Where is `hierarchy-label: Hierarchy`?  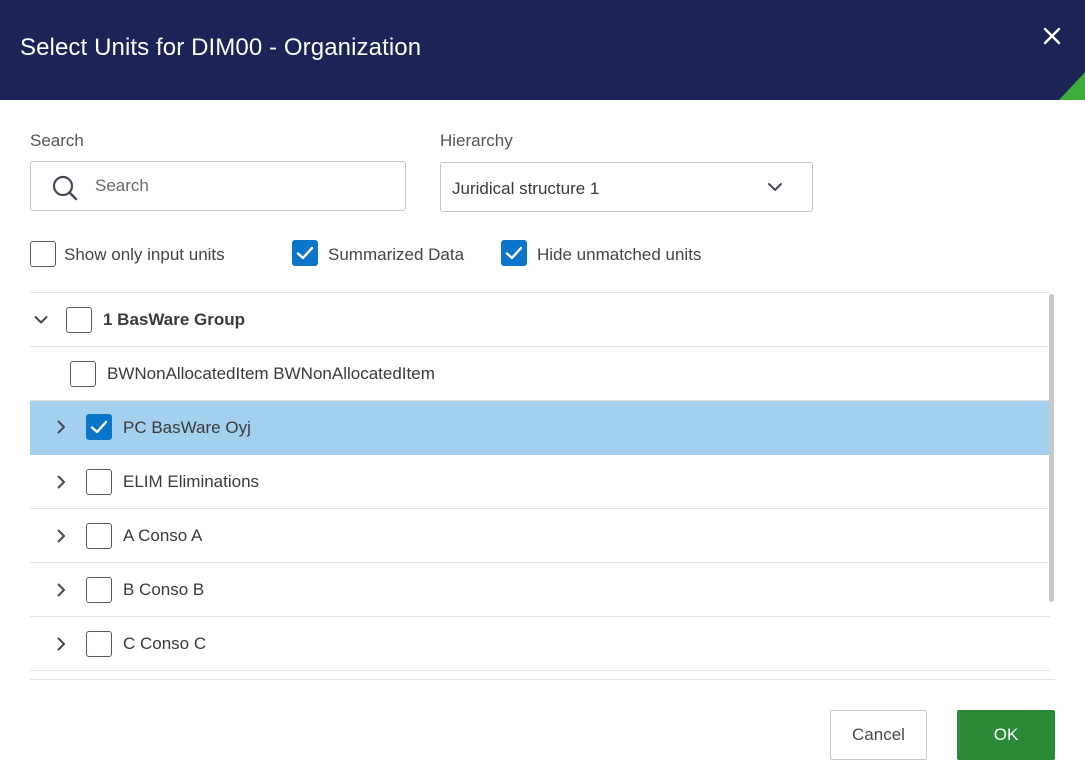 hierarchy-label: Hierarchy is located at coordinates (476, 140).